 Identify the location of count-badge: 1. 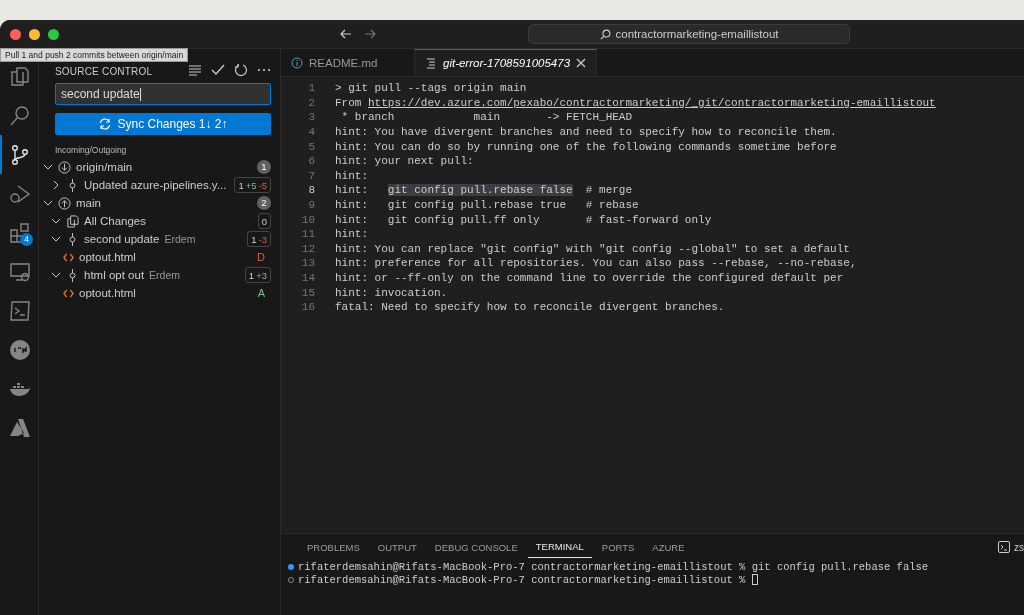
(264, 167).